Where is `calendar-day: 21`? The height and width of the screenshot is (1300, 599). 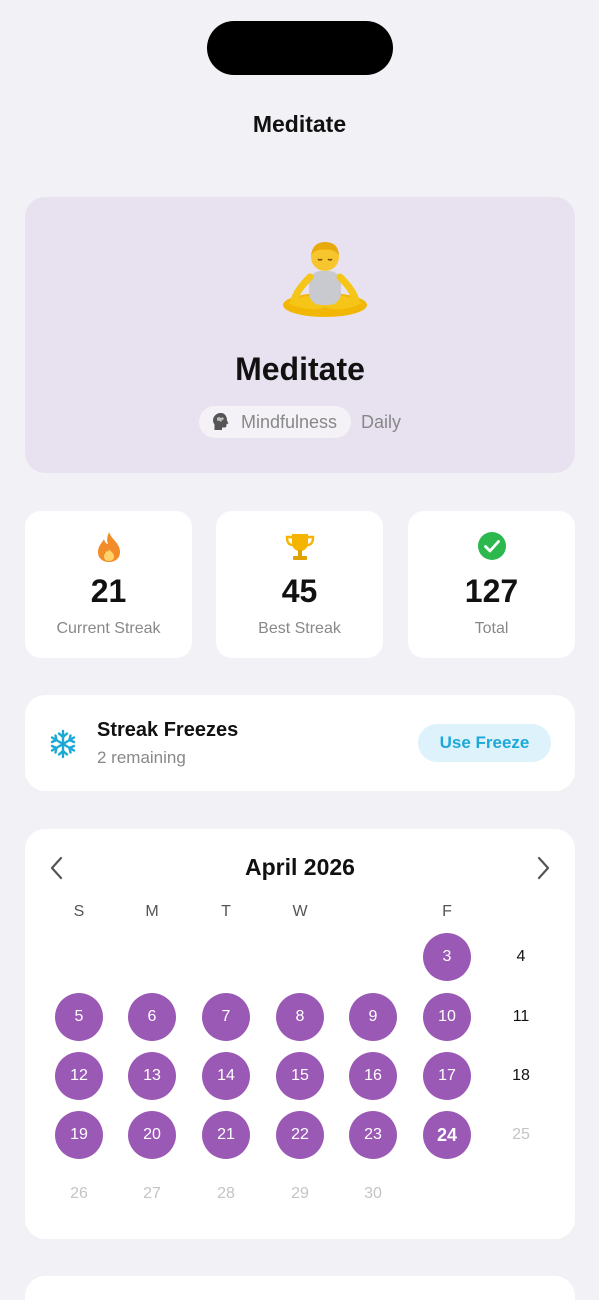
calendar-day: 21 is located at coordinates (226, 1135).